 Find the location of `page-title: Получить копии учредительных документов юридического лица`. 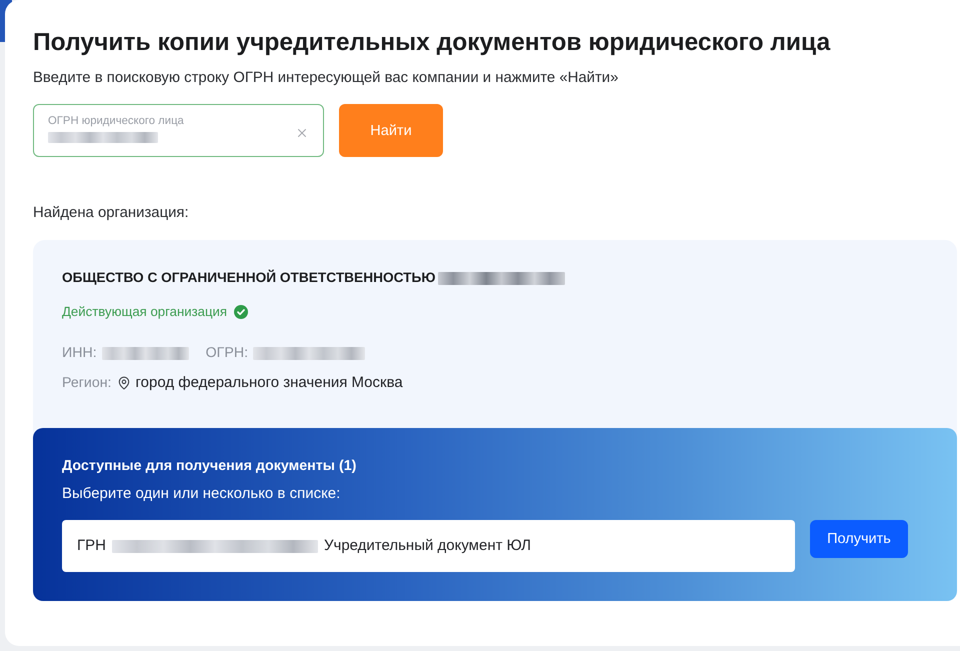

page-title: Получить копии учредительных документов юридического лица is located at coordinates (432, 43).